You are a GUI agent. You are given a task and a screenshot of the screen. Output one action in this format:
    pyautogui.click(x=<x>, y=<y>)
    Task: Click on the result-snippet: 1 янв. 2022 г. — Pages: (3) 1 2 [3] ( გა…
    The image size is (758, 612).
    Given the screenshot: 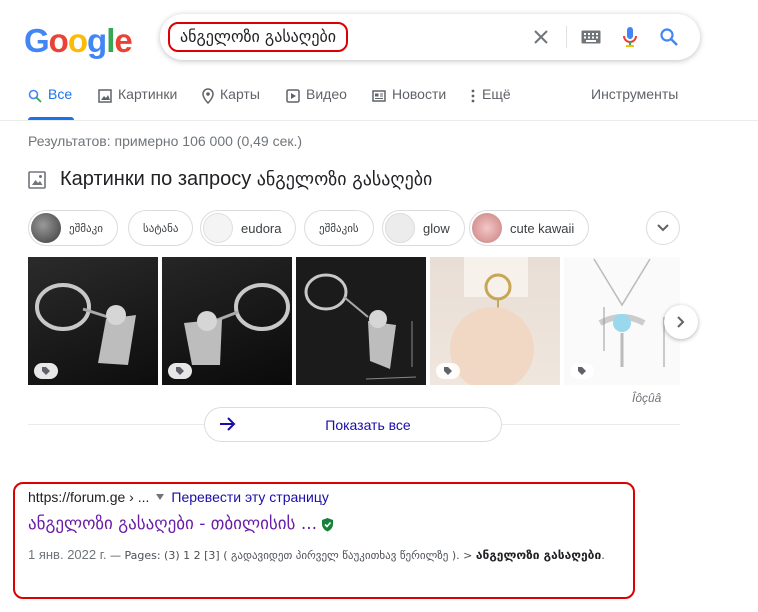 What is the action you would take?
    pyautogui.click(x=328, y=555)
    